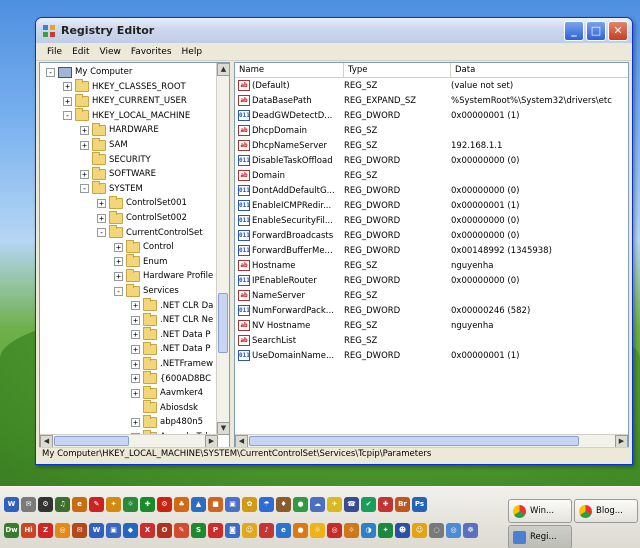  Describe the element at coordinates (431, 130) in the screenshot. I see `value-row: ab DhcpDomain REG_SZ` at that location.